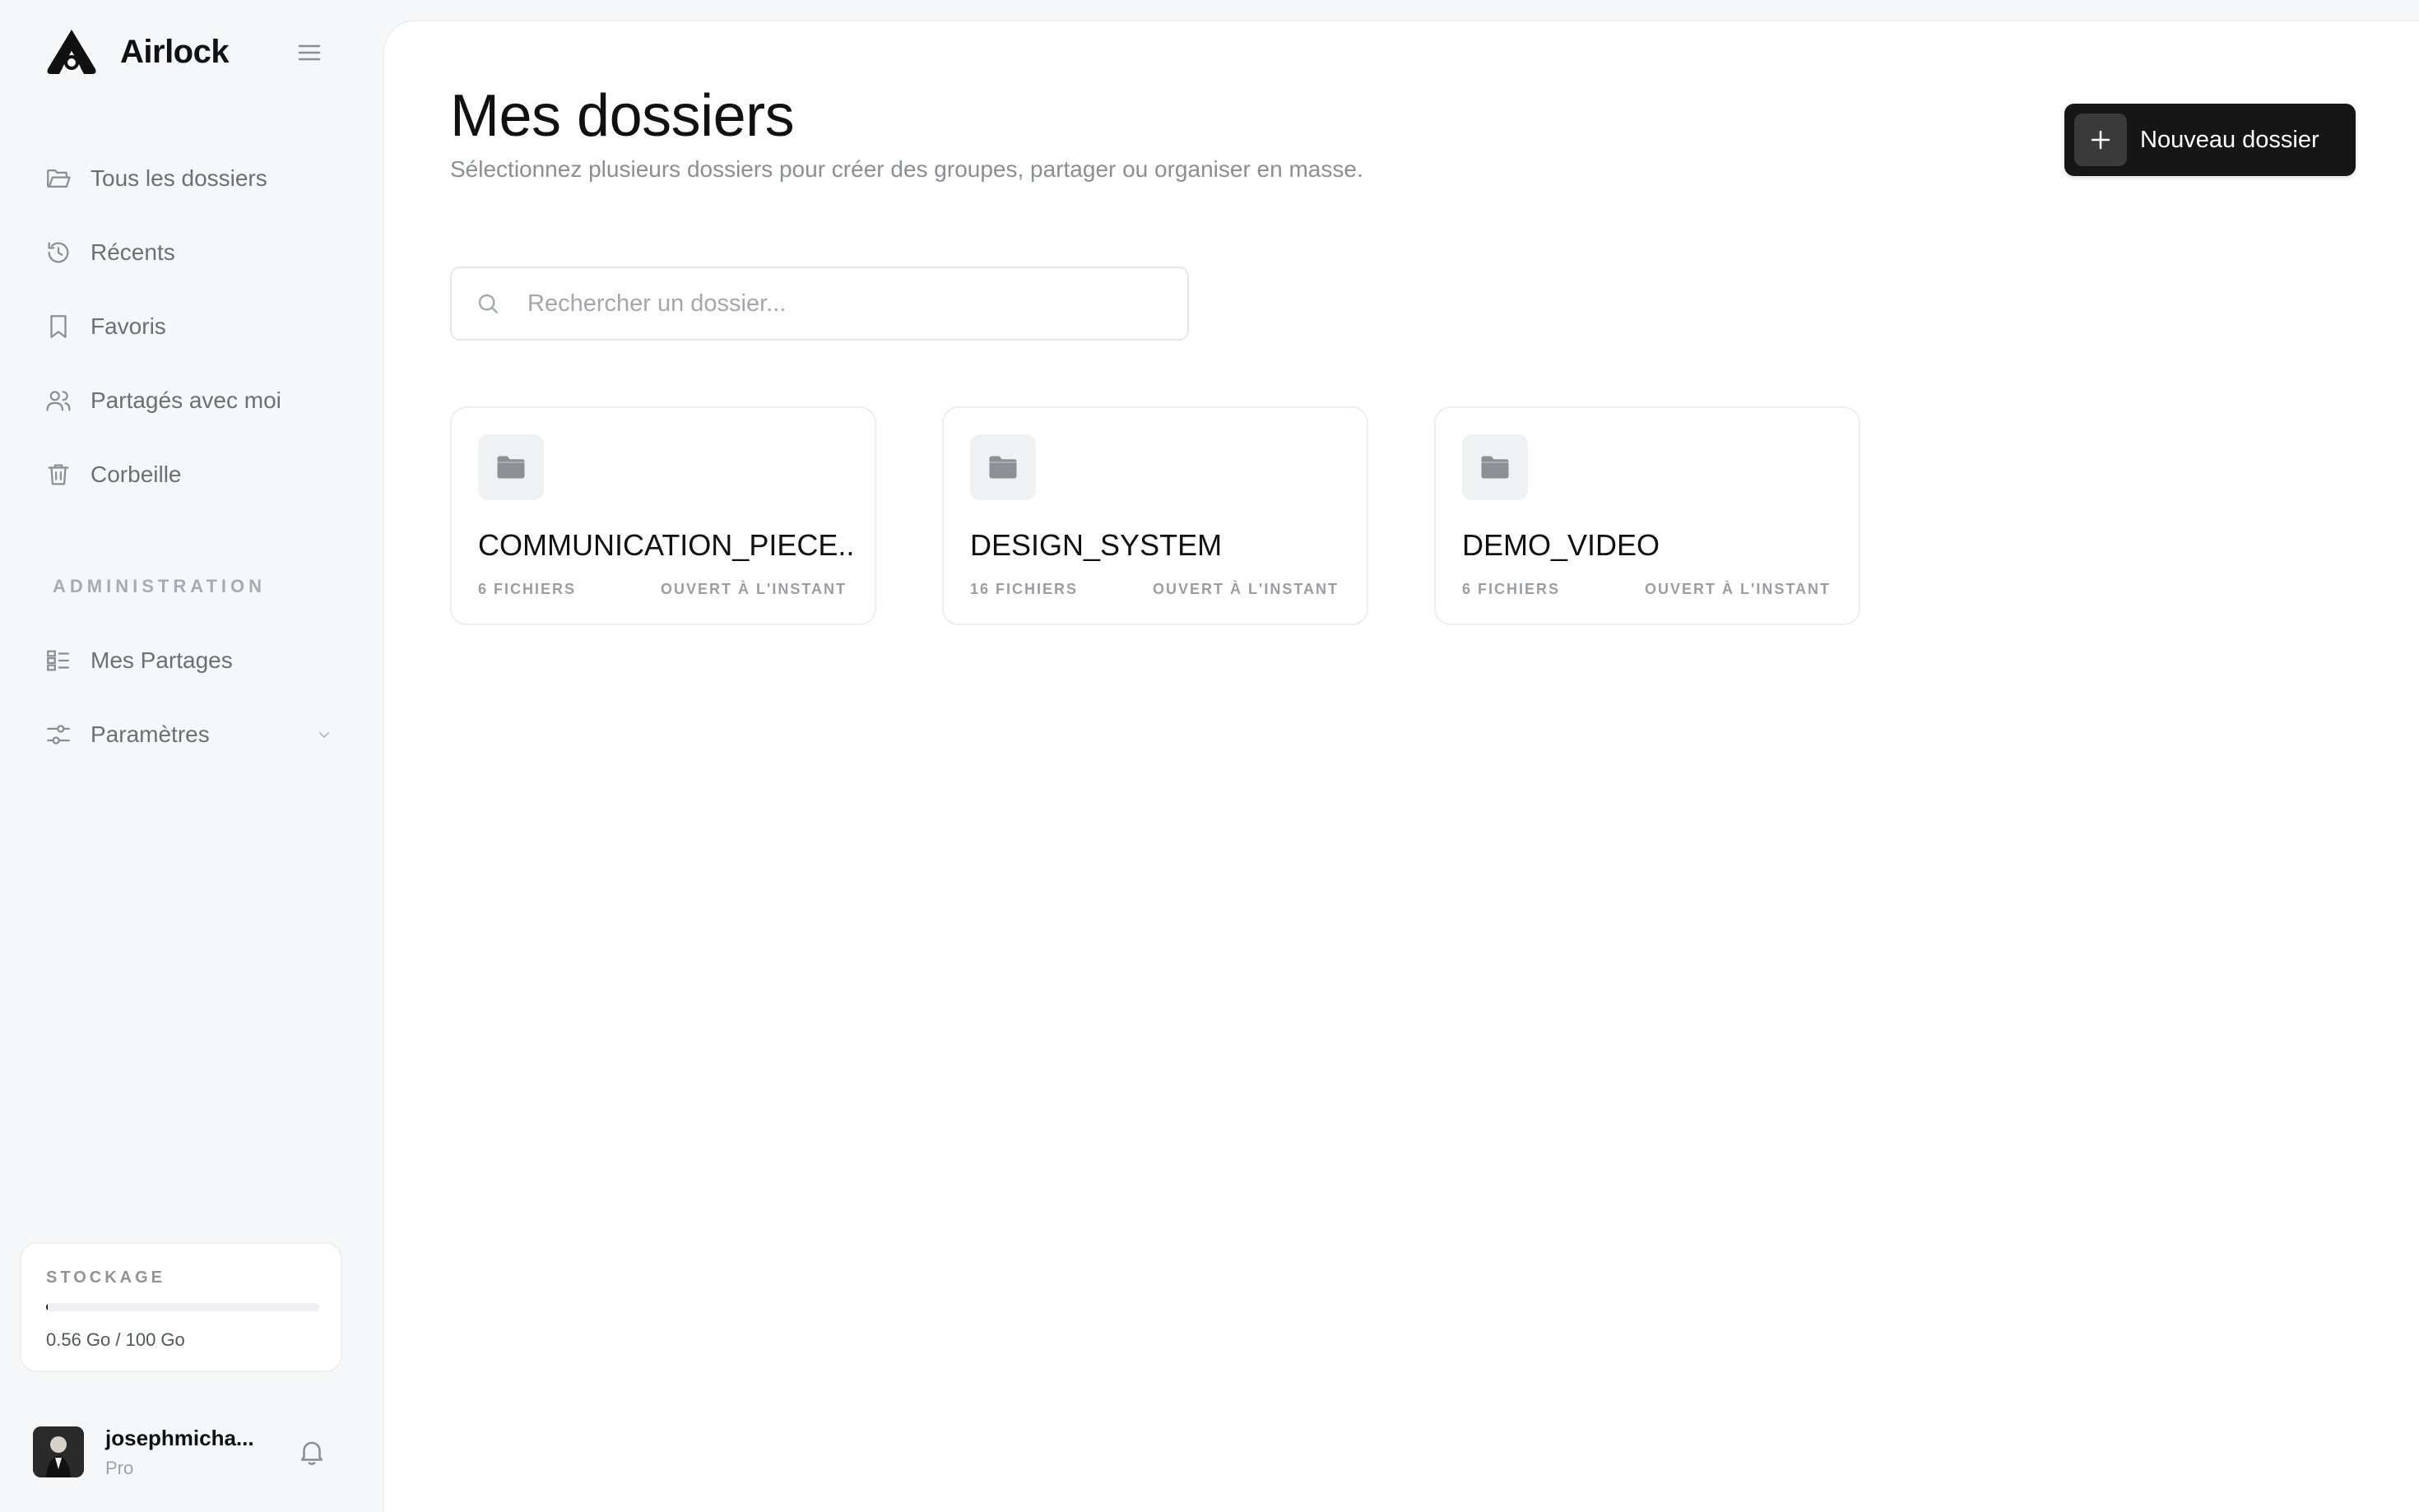 This screenshot has height=1512, width=2419. I want to click on storage-title: STOCKAGE, so click(105, 1278).